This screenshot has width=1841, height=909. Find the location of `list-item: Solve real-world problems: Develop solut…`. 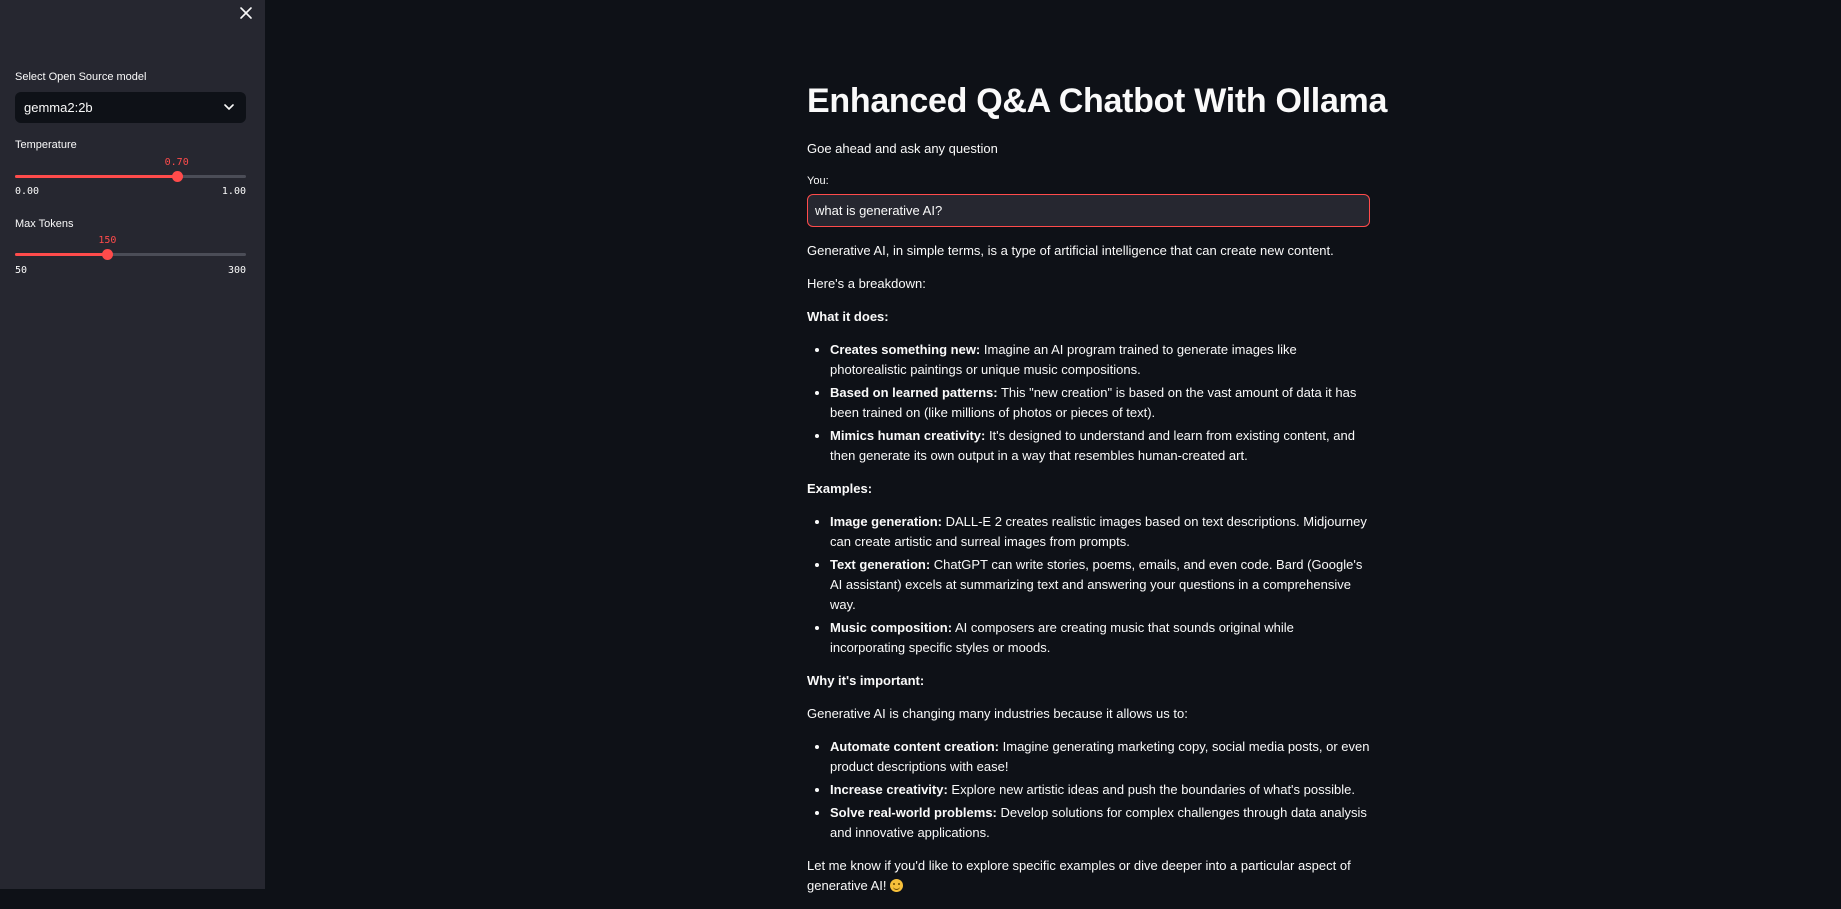

list-item: Solve real-world problems: Develop solut… is located at coordinates (1100, 823).